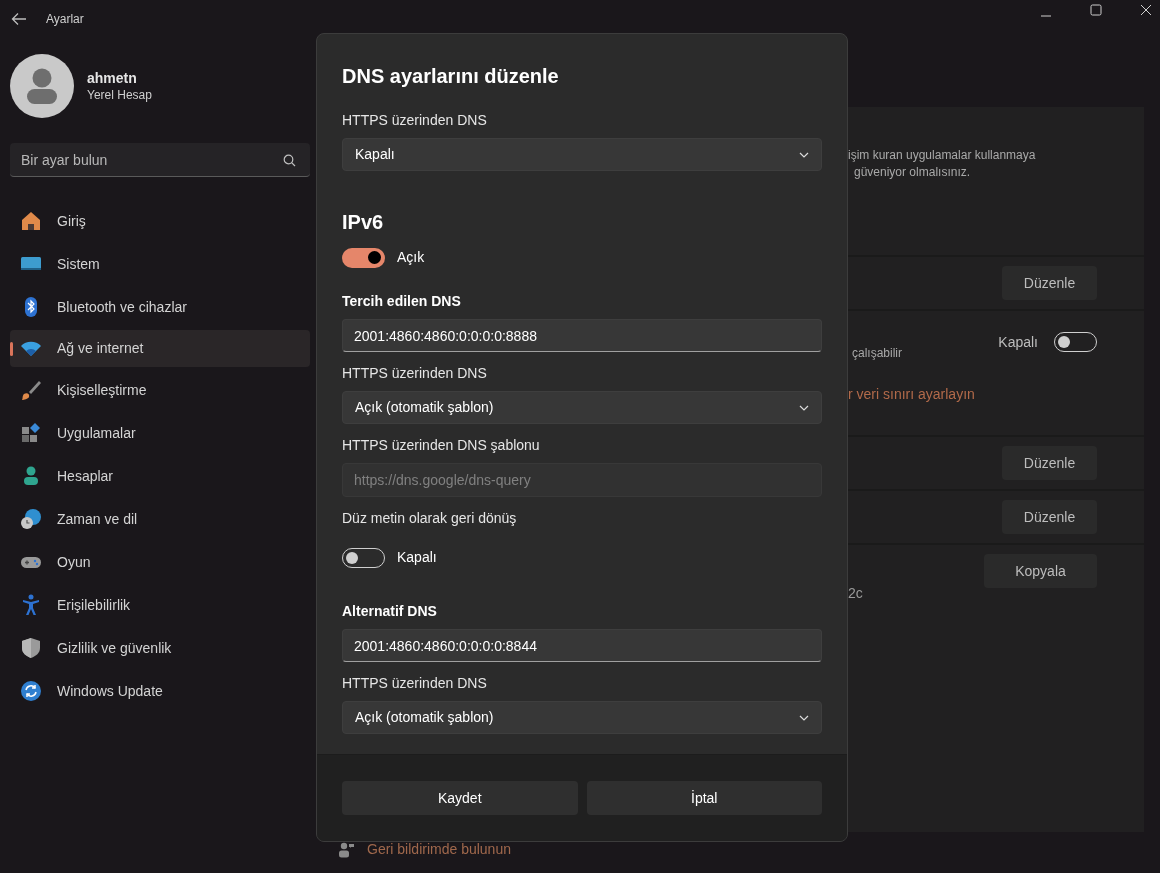 This screenshot has height=873, width=1160. What do you see at coordinates (31, 648) in the screenshot?
I see `shield-icon` at bounding box center [31, 648].